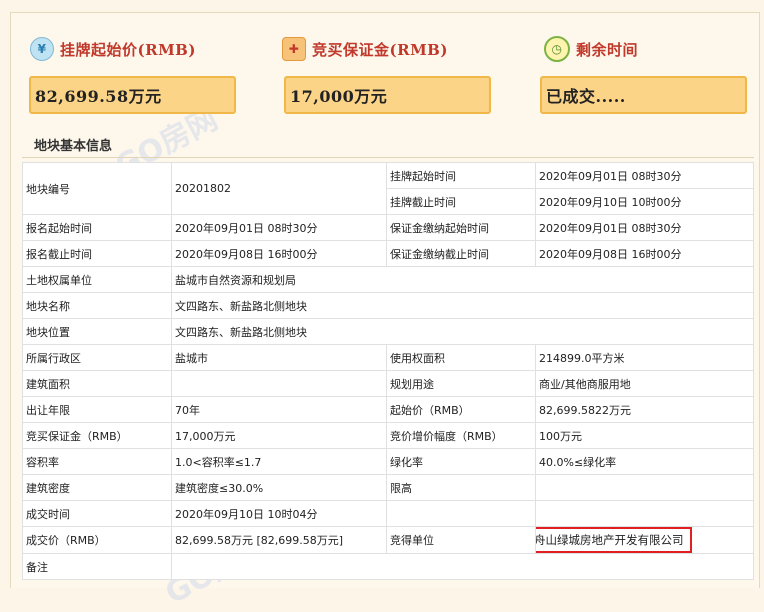 This screenshot has height=612, width=764. Describe the element at coordinates (279, 357) in the screenshot. I see `row-value: 盐城市` at that location.